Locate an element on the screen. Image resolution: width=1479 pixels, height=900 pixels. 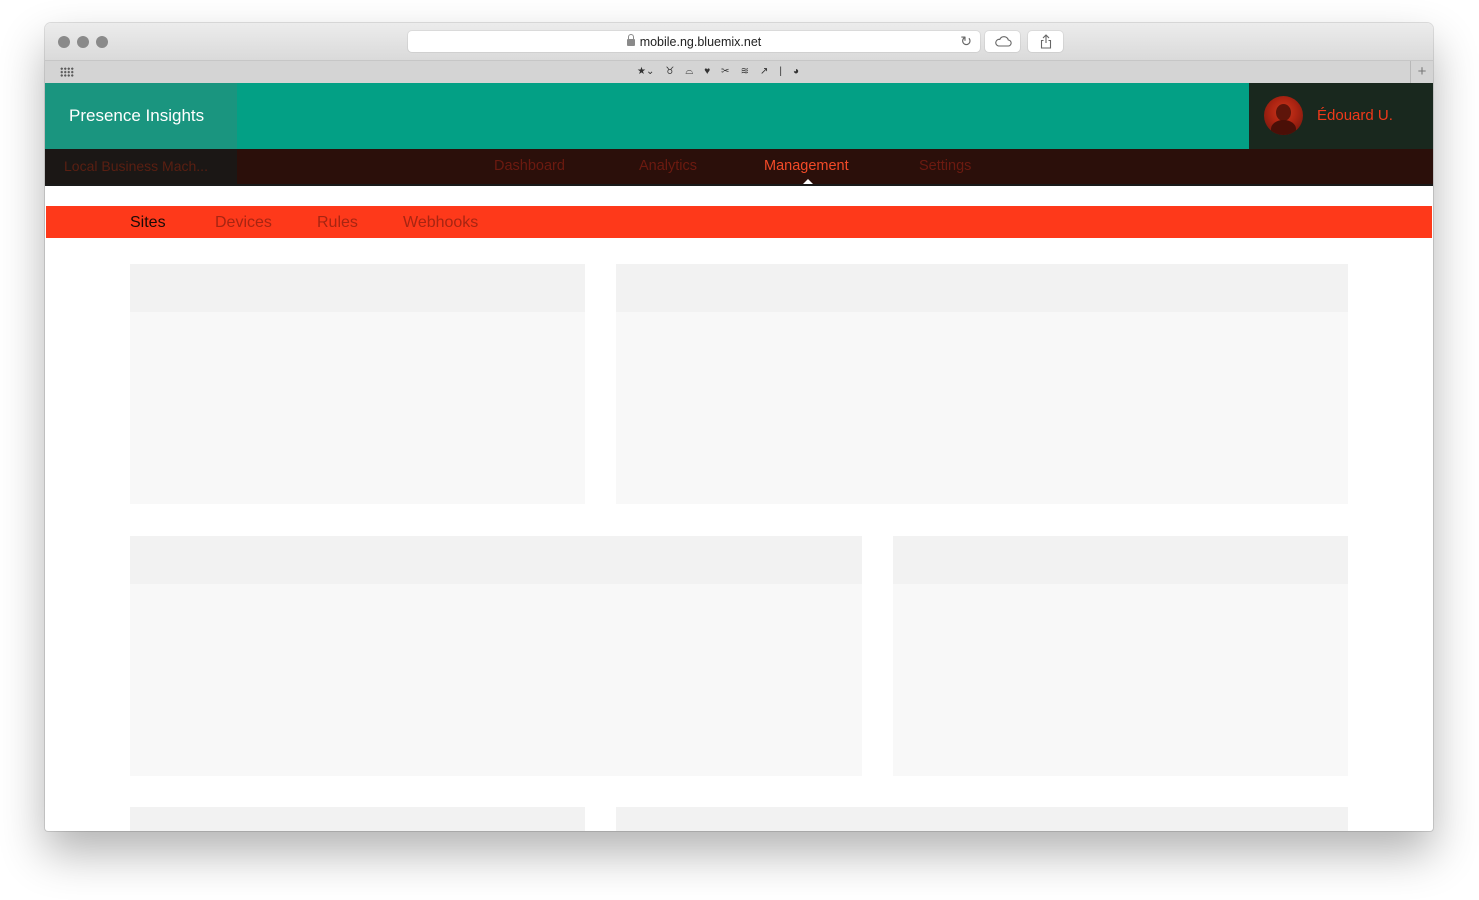
bookmark-icons: ★⌄ ♉ ⌓ ♥ ✂ ≋ ↗ | ◕ is located at coordinates (718, 72).